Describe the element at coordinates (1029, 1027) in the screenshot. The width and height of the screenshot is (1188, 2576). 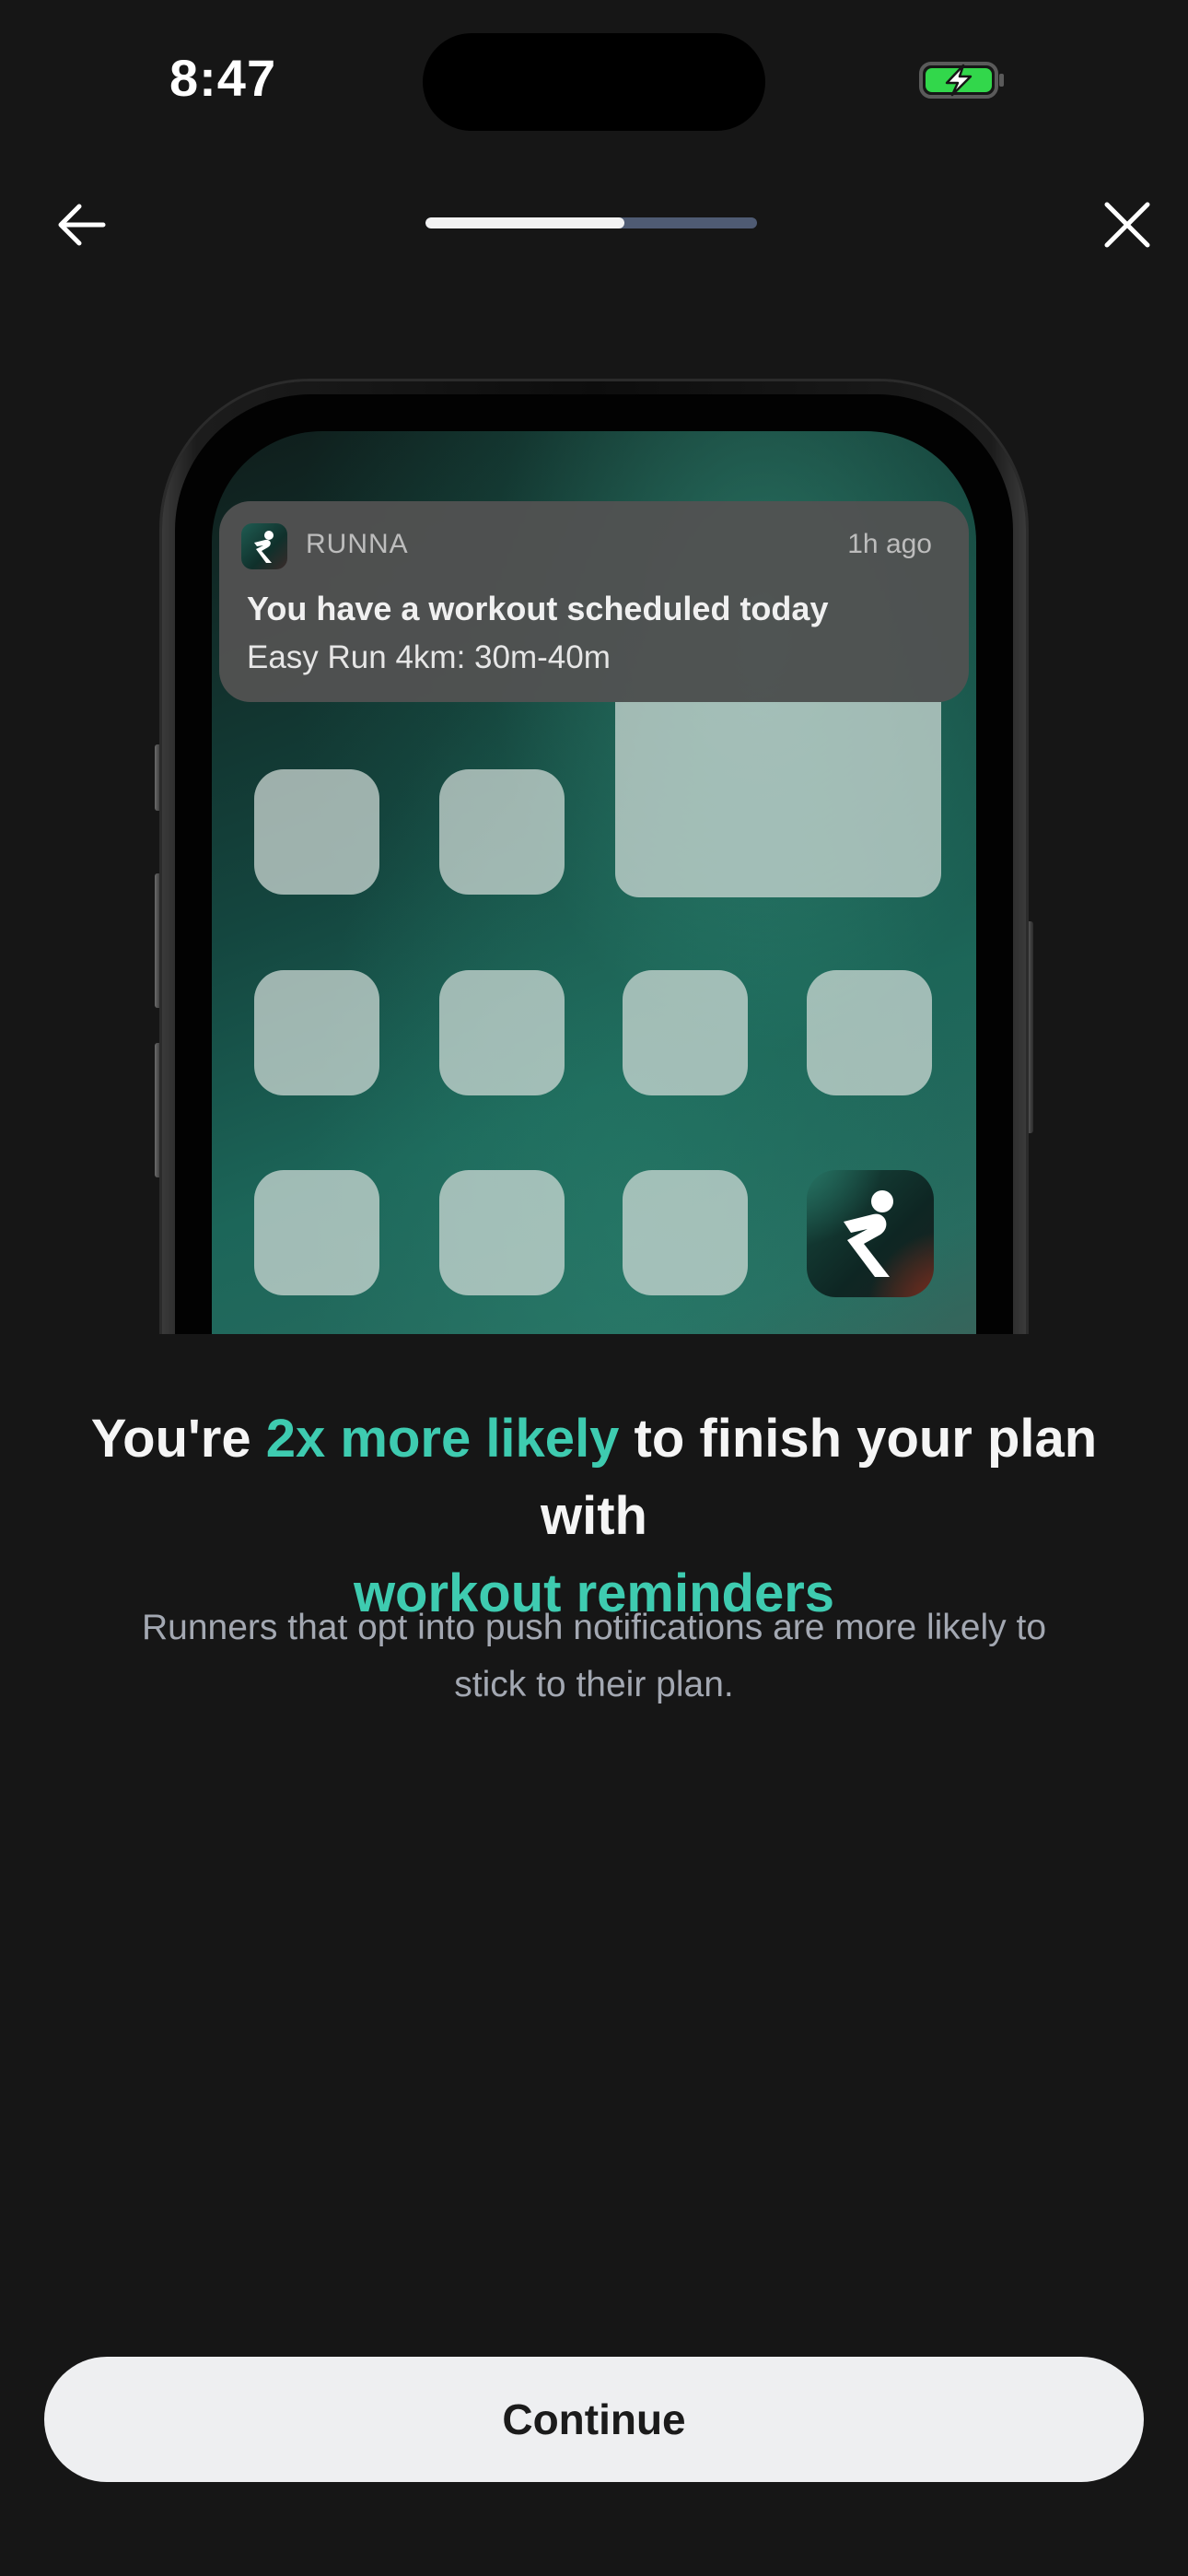
I see `phone-power-button` at that location.